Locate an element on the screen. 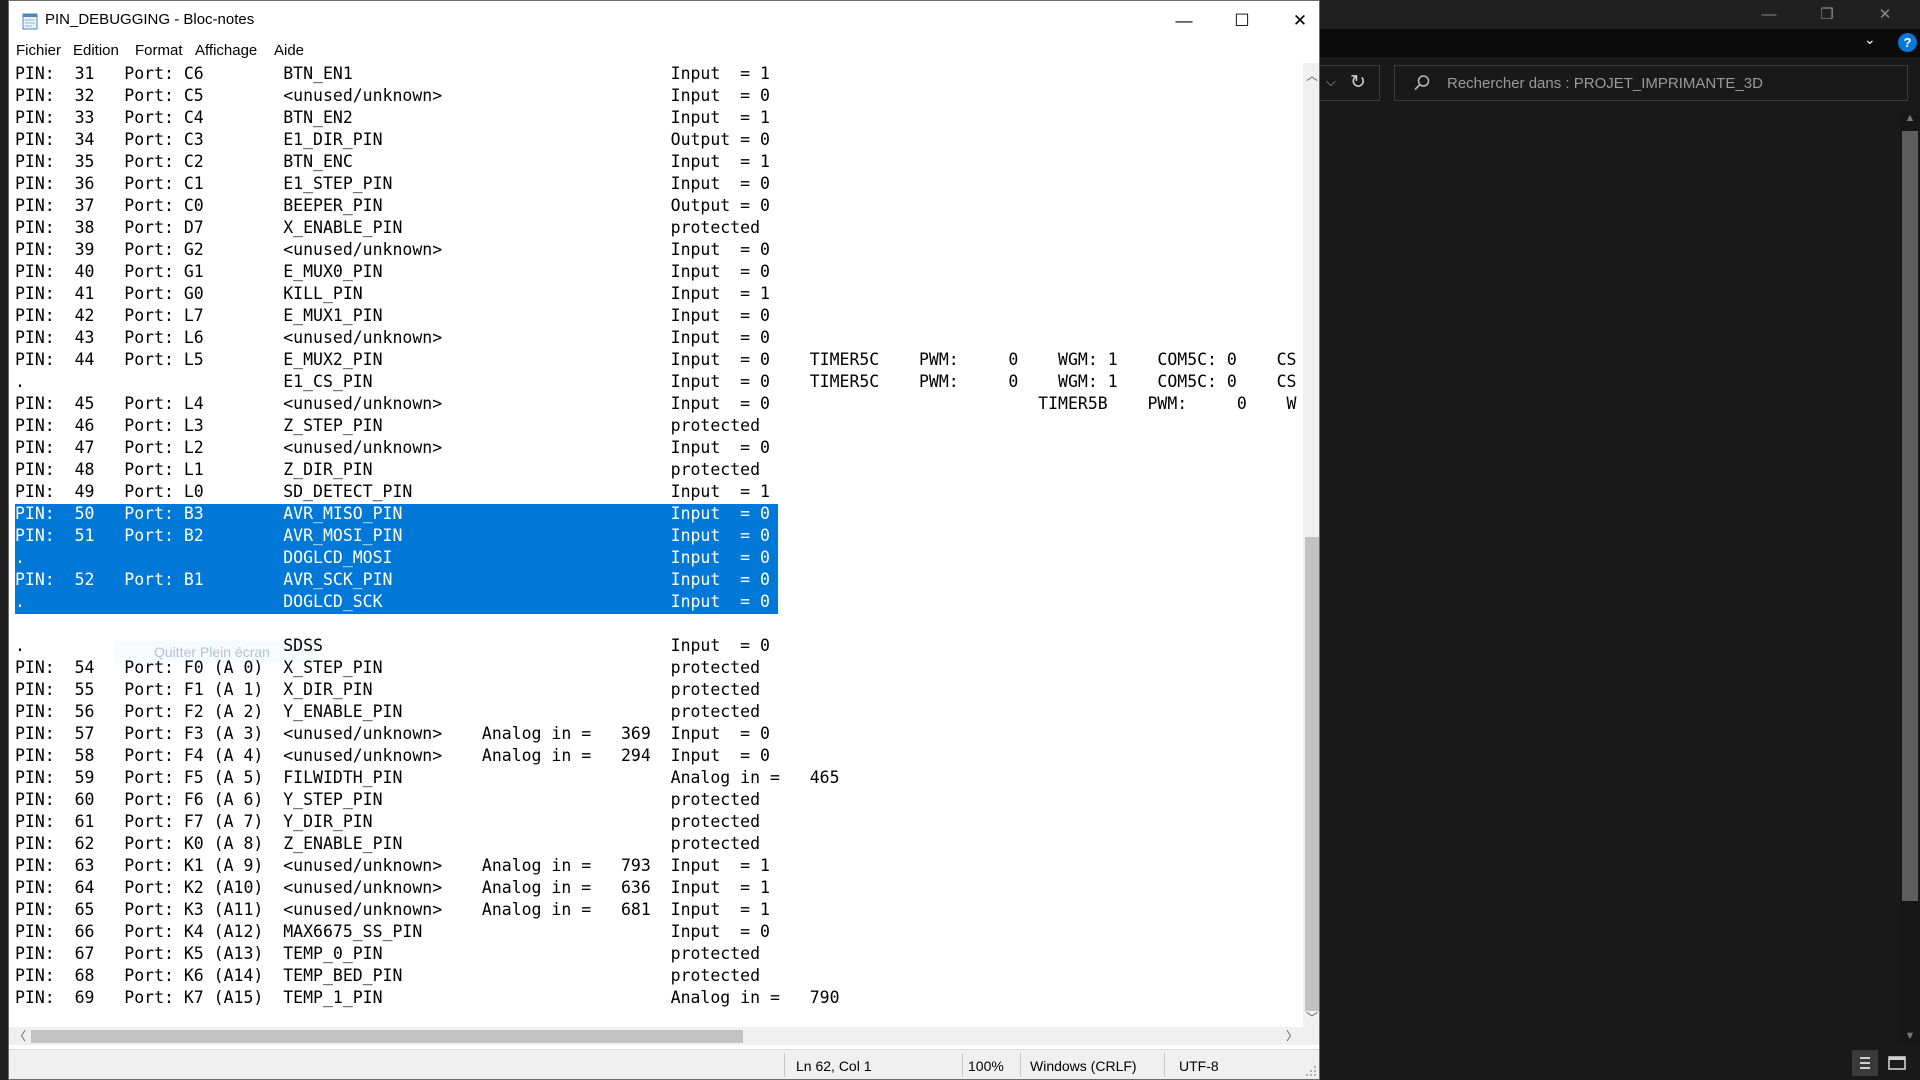 The height and width of the screenshot is (1080, 1920). menu-affichage: Affichage is located at coordinates (226, 50).